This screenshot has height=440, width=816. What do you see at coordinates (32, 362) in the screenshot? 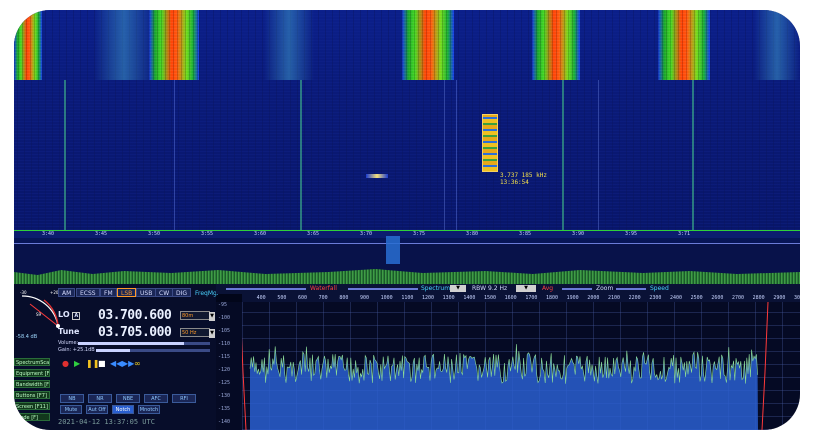
I see `side-button: SpectrumScale [S]` at bounding box center [32, 362].